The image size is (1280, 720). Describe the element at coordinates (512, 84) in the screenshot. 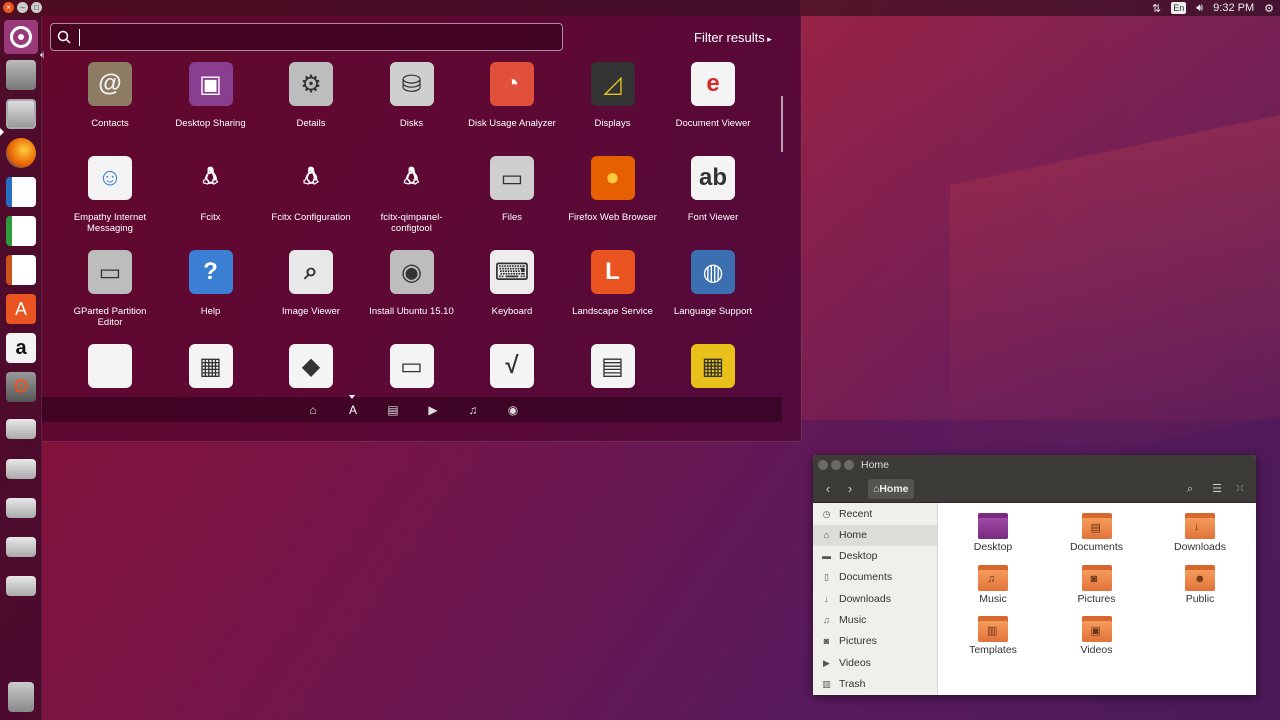

I see `disk-usage-icon: ◔` at that location.